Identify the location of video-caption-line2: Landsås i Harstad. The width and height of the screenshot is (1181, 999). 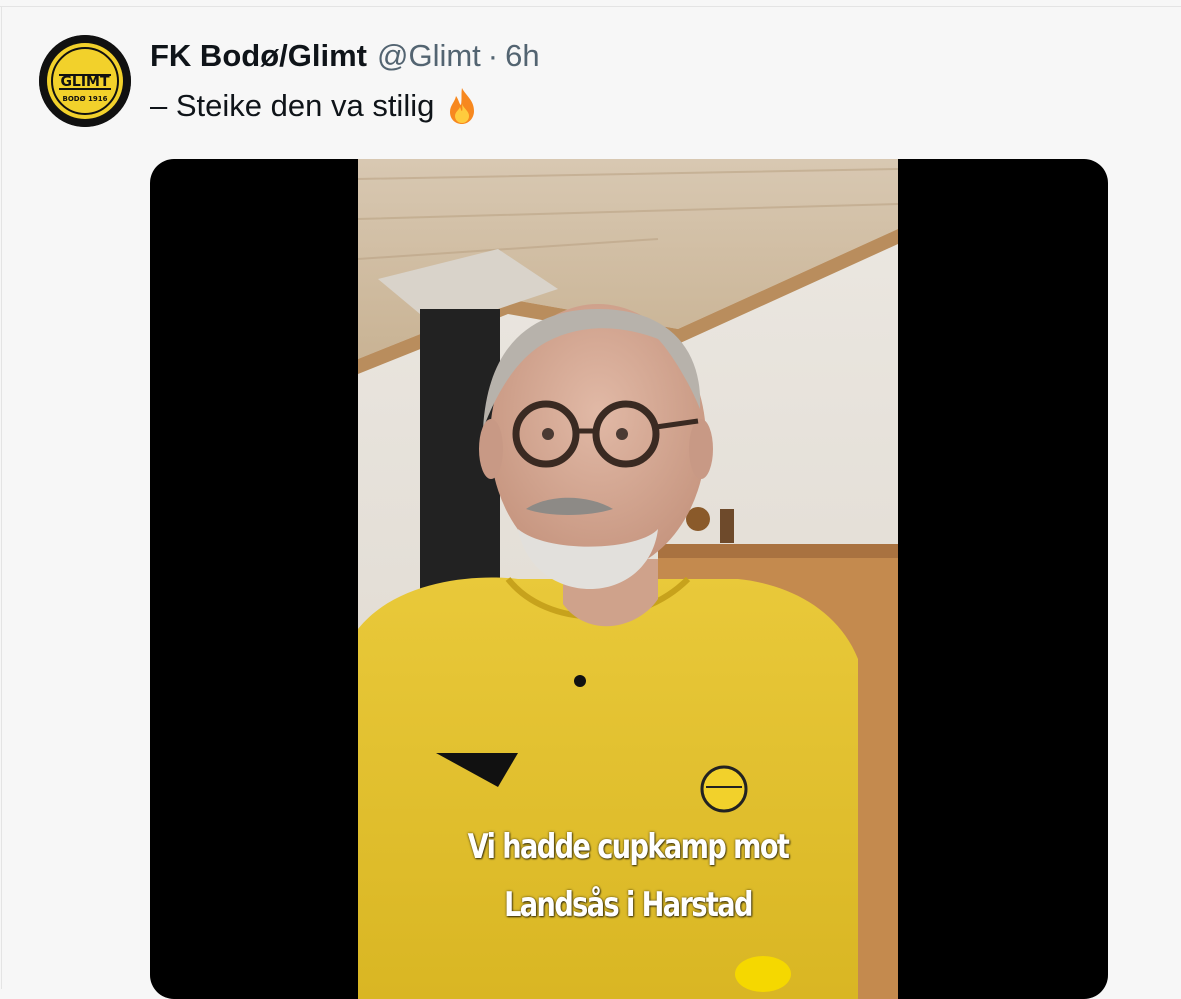
(628, 905).